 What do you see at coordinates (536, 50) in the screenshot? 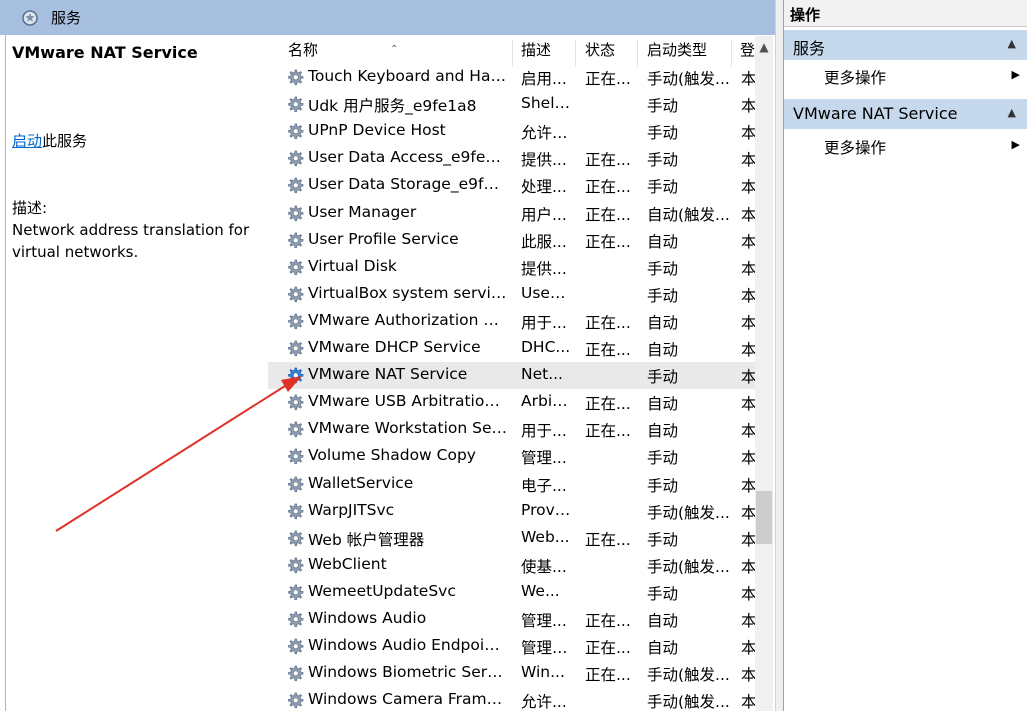
I see `column-description: 描述` at bounding box center [536, 50].